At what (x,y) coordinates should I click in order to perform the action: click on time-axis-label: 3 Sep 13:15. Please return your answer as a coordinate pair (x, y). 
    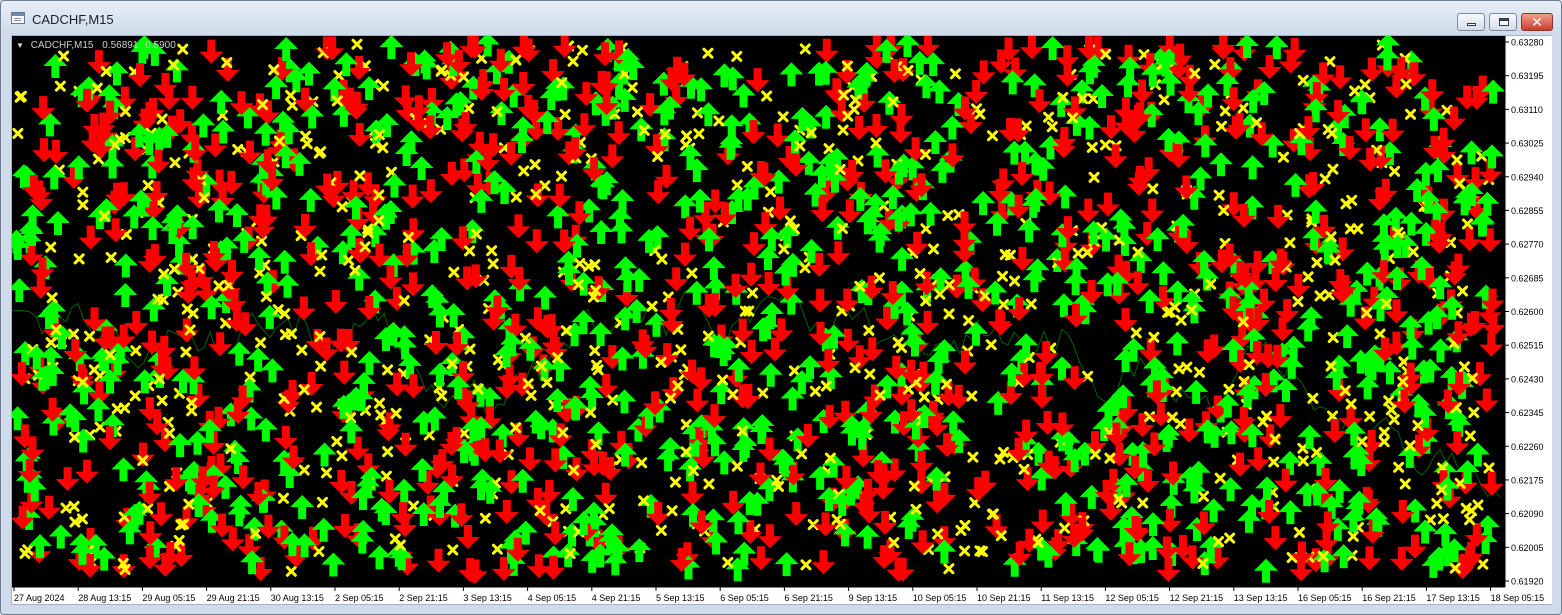
    Looking at the image, I should click on (487, 598).